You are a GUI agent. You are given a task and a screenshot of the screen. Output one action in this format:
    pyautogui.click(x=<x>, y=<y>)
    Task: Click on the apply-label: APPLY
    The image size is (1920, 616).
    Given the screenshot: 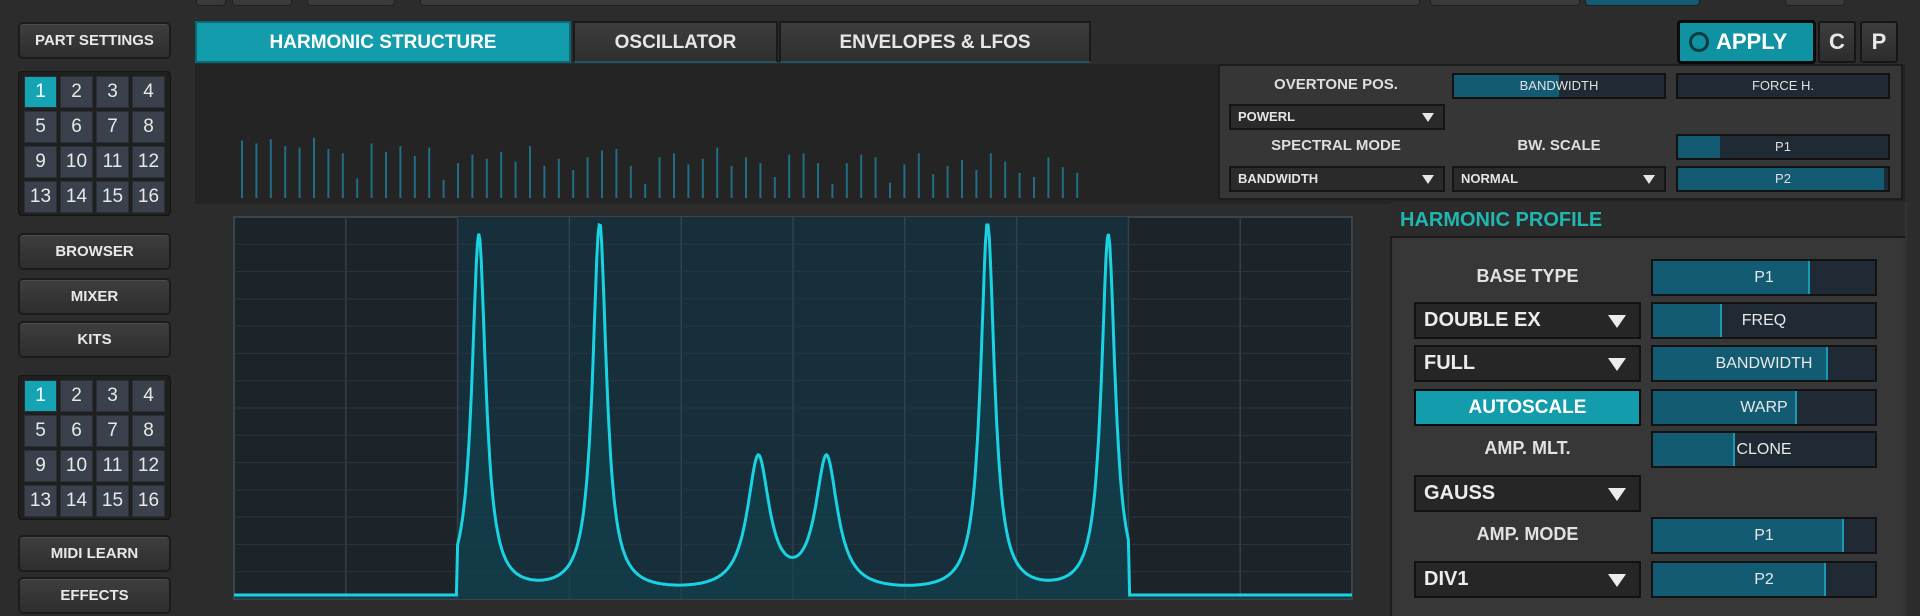 What is the action you would take?
    pyautogui.click(x=1752, y=41)
    